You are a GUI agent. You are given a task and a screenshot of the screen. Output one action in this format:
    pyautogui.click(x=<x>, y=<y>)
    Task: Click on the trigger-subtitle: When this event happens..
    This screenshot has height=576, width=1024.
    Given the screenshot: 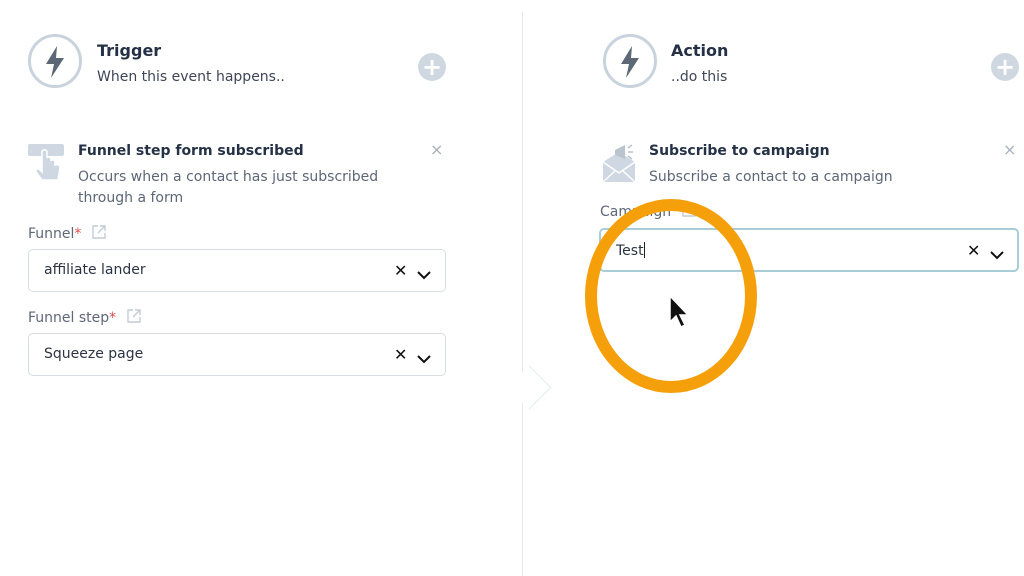 What is the action you would take?
    pyautogui.click(x=191, y=77)
    